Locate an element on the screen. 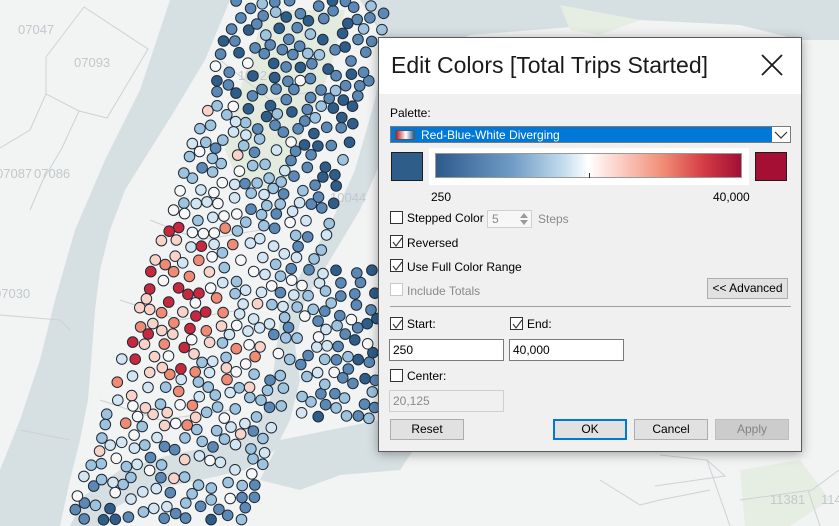  apply-button: Apply is located at coordinates (752, 429).